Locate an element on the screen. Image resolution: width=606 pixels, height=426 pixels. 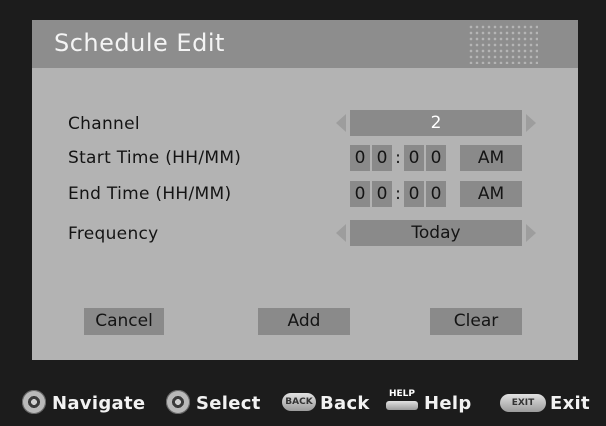
channel-label: Channel is located at coordinates (104, 124).